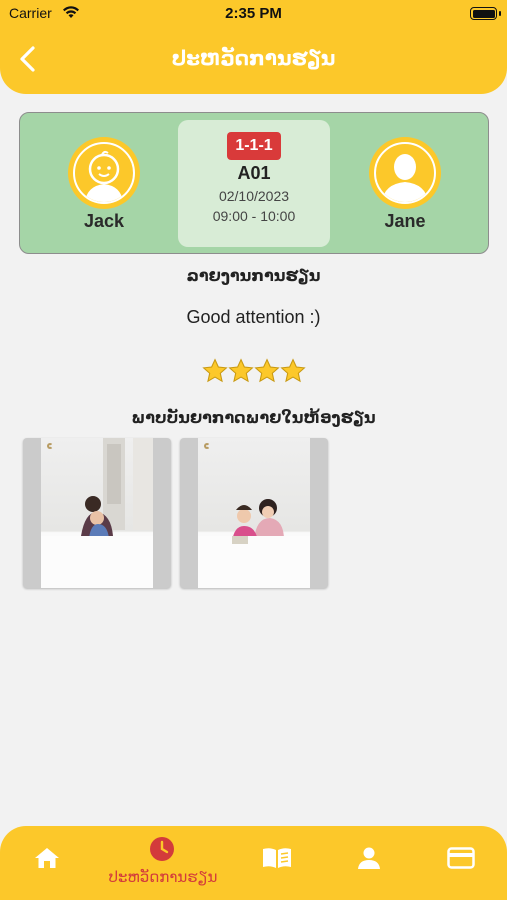 Image resolution: width=507 pixels, height=900 pixels. What do you see at coordinates (369, 858) in the screenshot?
I see `profile-icon` at bounding box center [369, 858].